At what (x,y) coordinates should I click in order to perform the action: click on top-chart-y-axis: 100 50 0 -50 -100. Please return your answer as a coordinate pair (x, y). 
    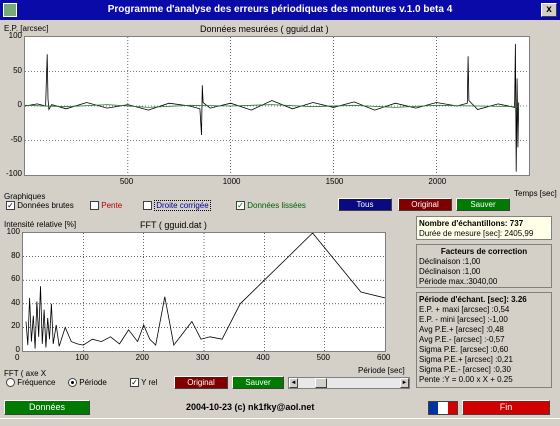
    Looking at the image, I should click on (13, 104).